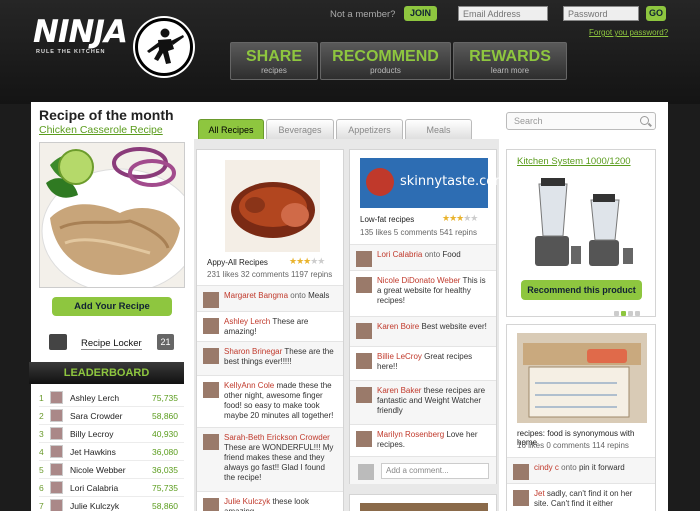 The height and width of the screenshot is (511, 700). What do you see at coordinates (433, 183) in the screenshot?
I see `pin-image: skinnytaste.com` at bounding box center [433, 183].